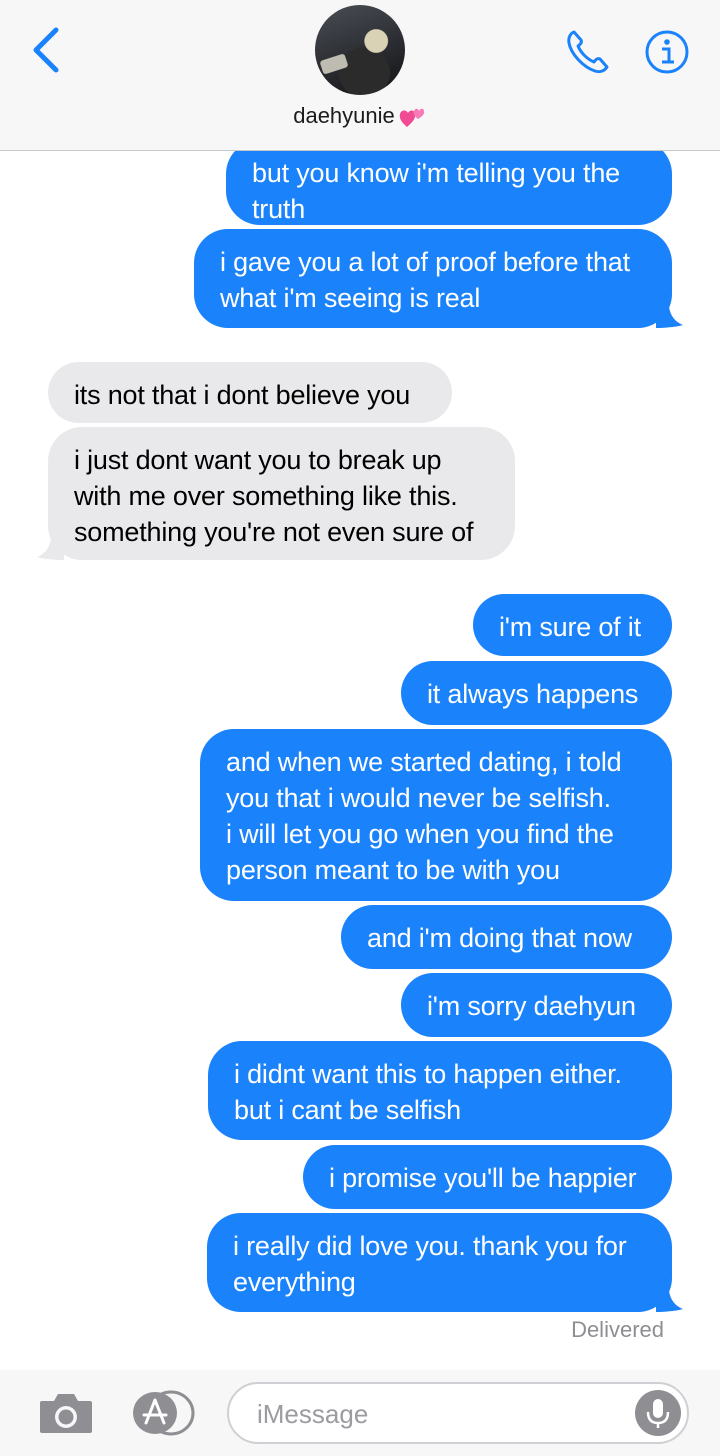  I want to click on phone-icon, so click(588, 52).